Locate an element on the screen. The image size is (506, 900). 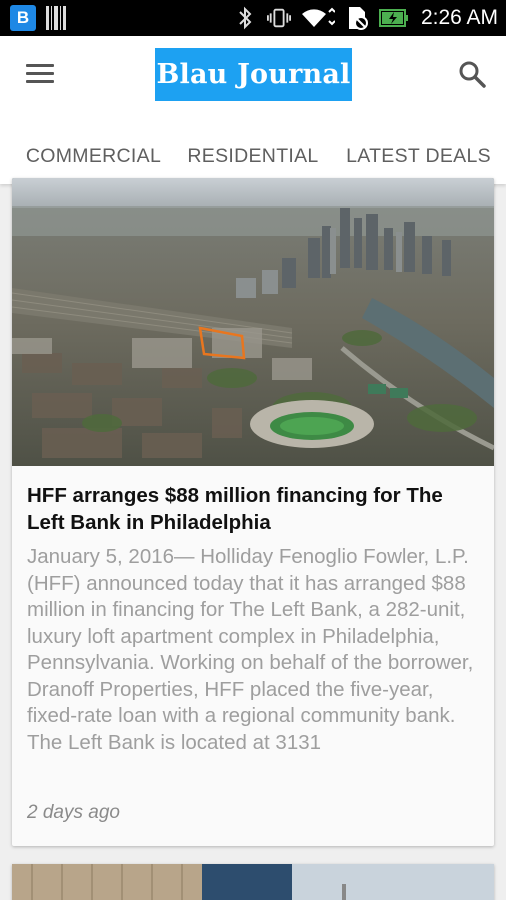
tab-commercial: COMMERCIAL is located at coordinates (93, 156).